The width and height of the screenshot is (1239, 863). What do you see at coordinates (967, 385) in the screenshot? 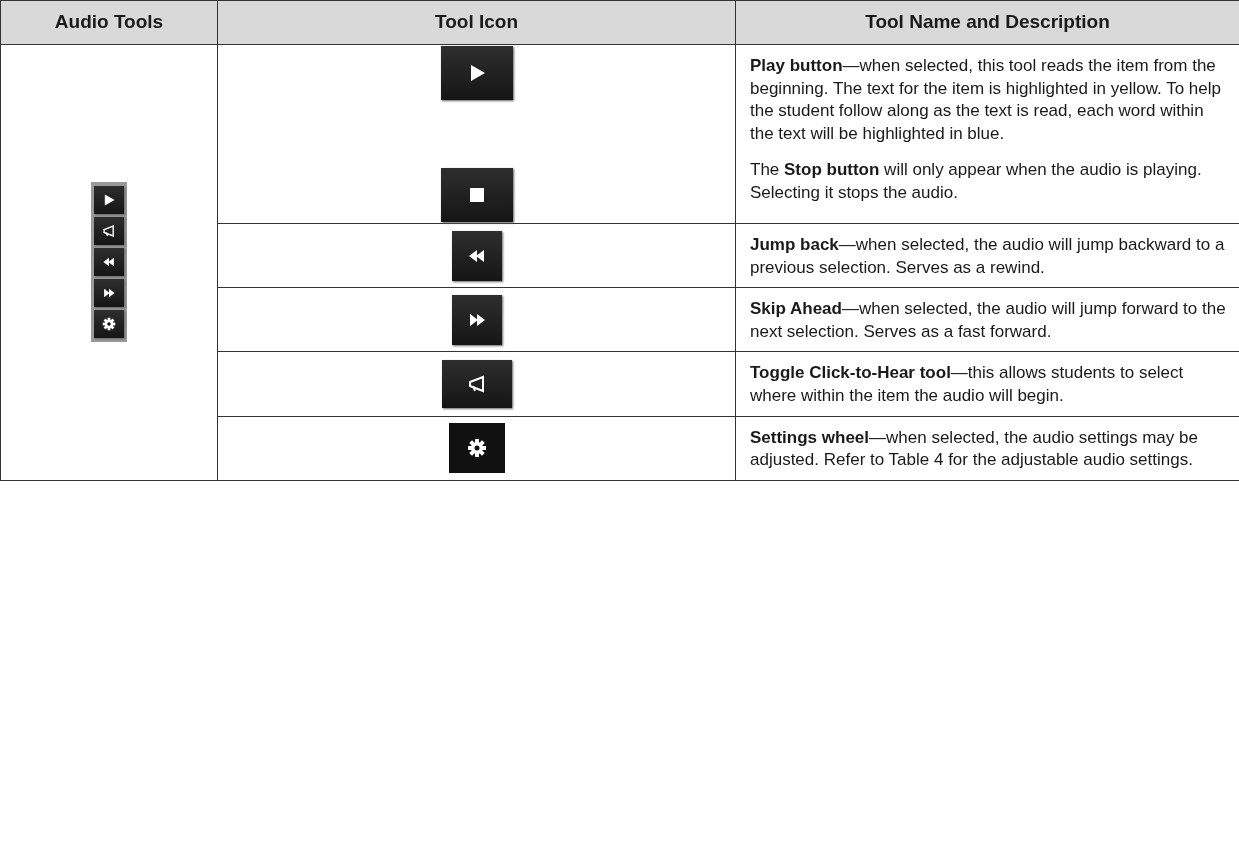
I see `tool-description: Toggle Click-to-Hear tool—this allows students to select where within the item the audio will begin.` at bounding box center [967, 385].